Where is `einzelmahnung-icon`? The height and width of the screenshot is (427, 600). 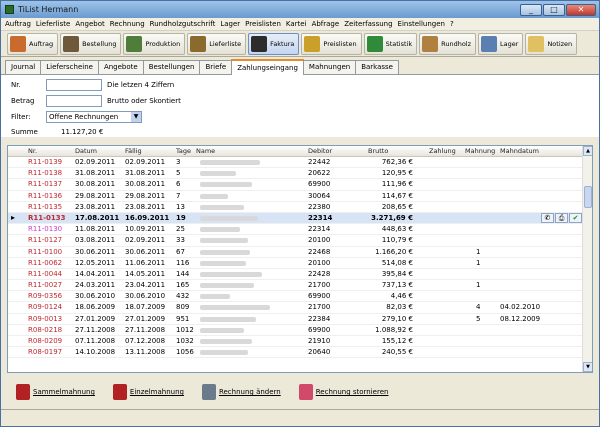
einzelmahnung-icon is located at coordinates (119, 392).